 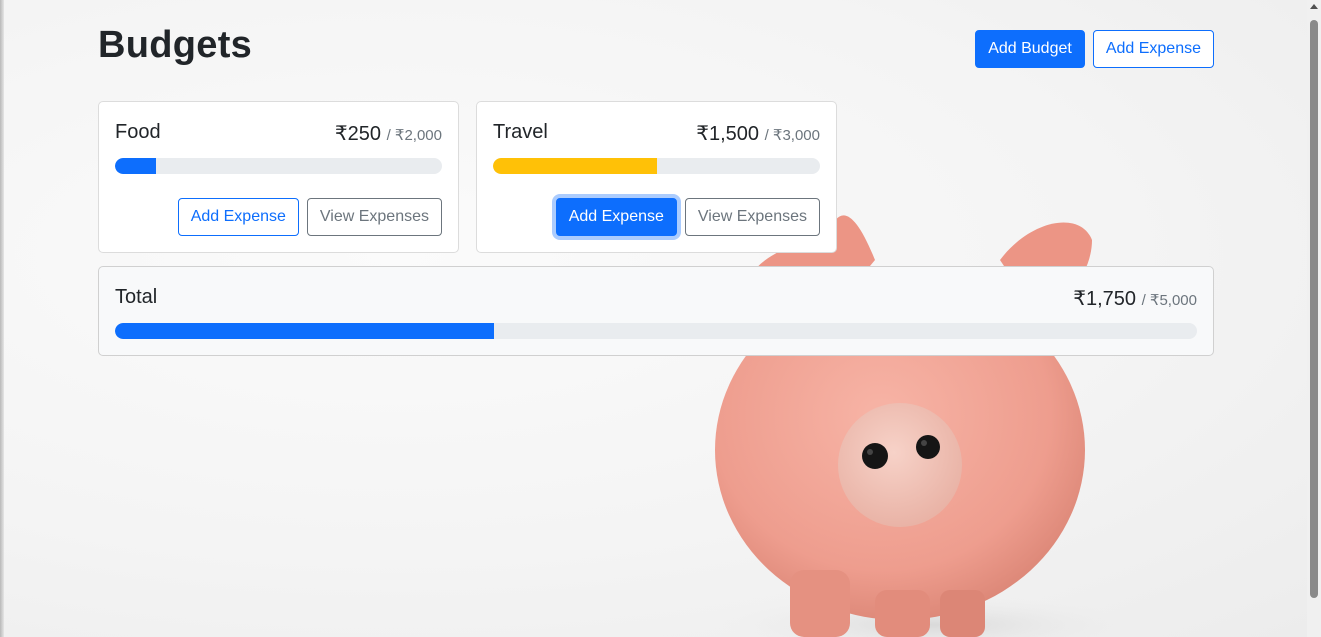 What do you see at coordinates (1314, 309) in the screenshot?
I see `scrollbar-thumb` at bounding box center [1314, 309].